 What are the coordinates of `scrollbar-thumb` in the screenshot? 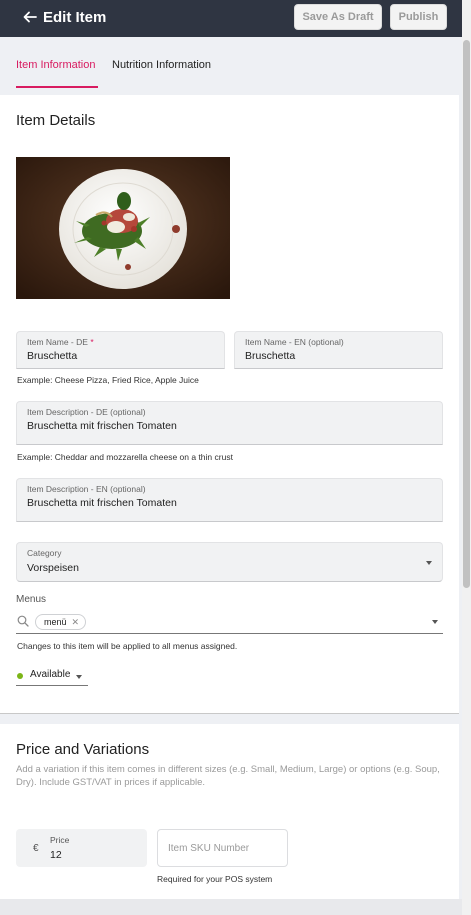 It's located at (466, 314).